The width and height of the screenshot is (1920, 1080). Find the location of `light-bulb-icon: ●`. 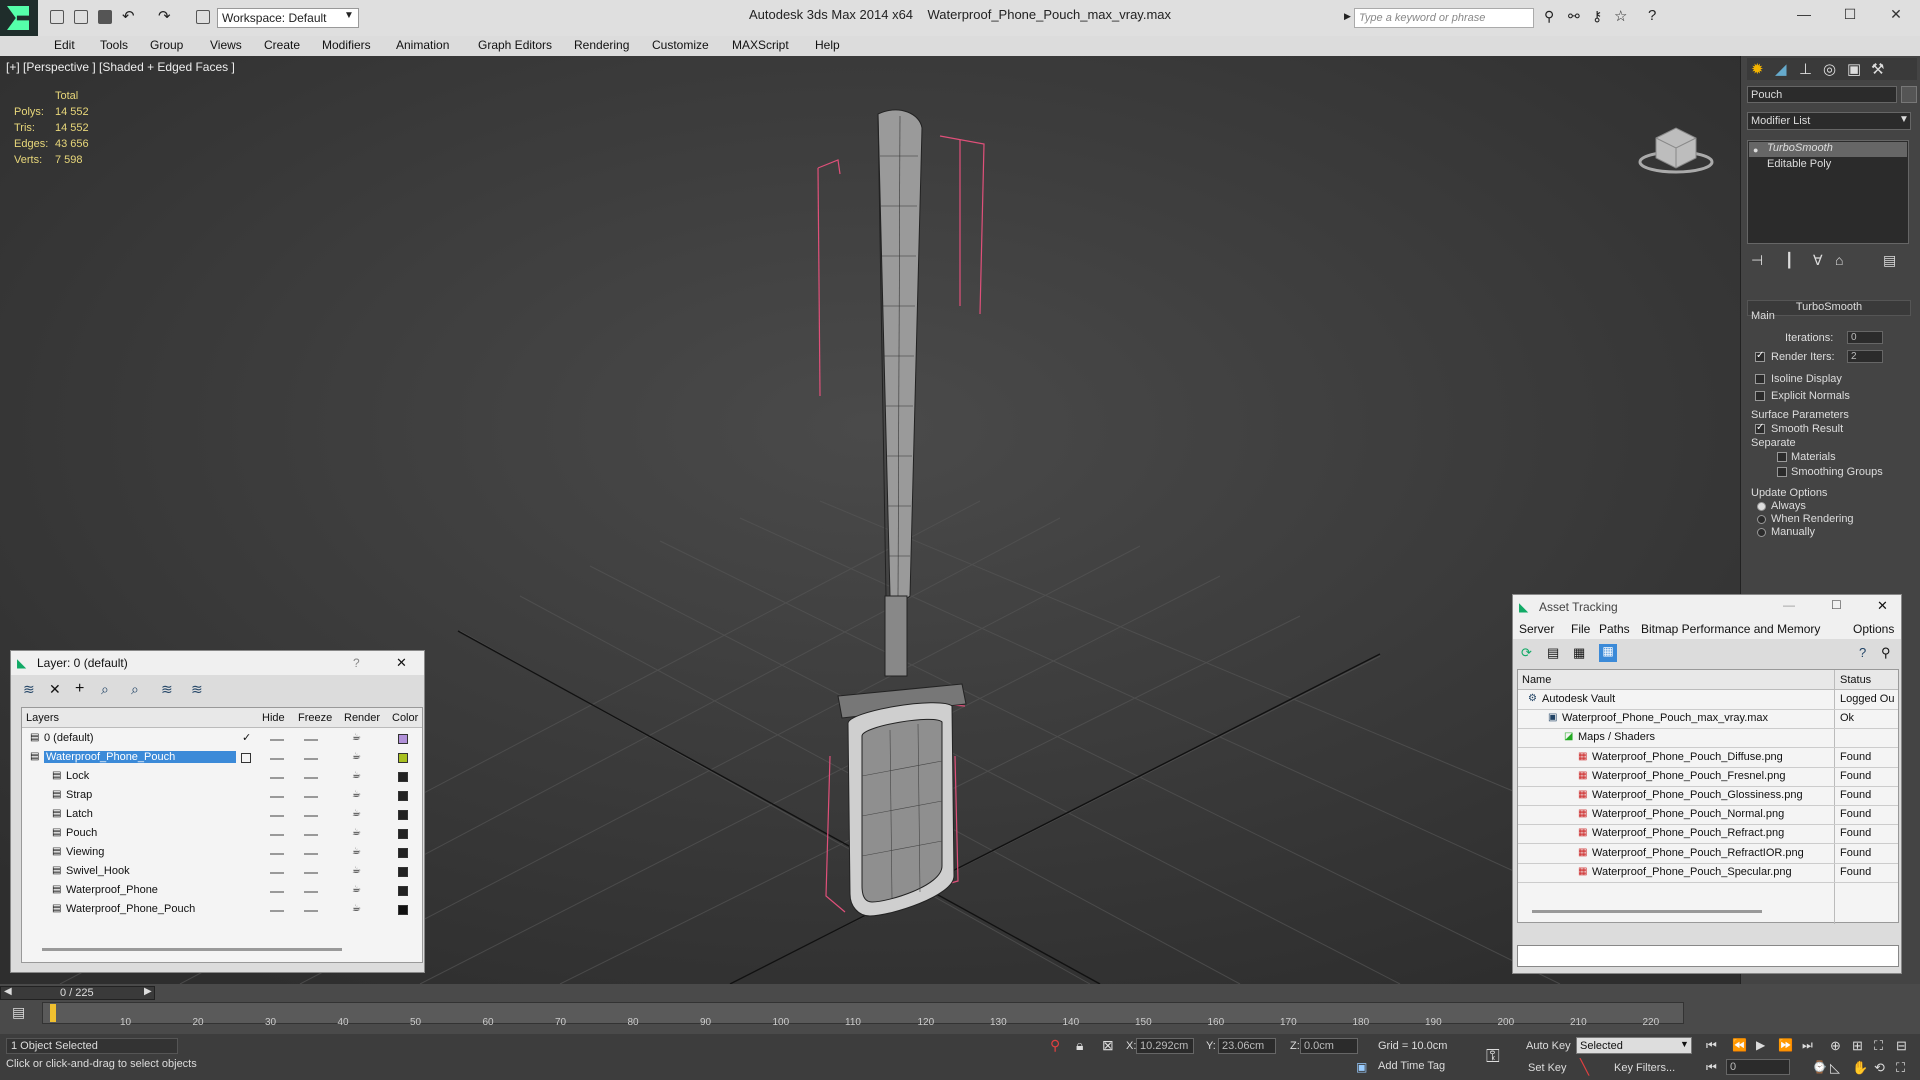

light-bulb-icon: ● is located at coordinates (1755, 150).